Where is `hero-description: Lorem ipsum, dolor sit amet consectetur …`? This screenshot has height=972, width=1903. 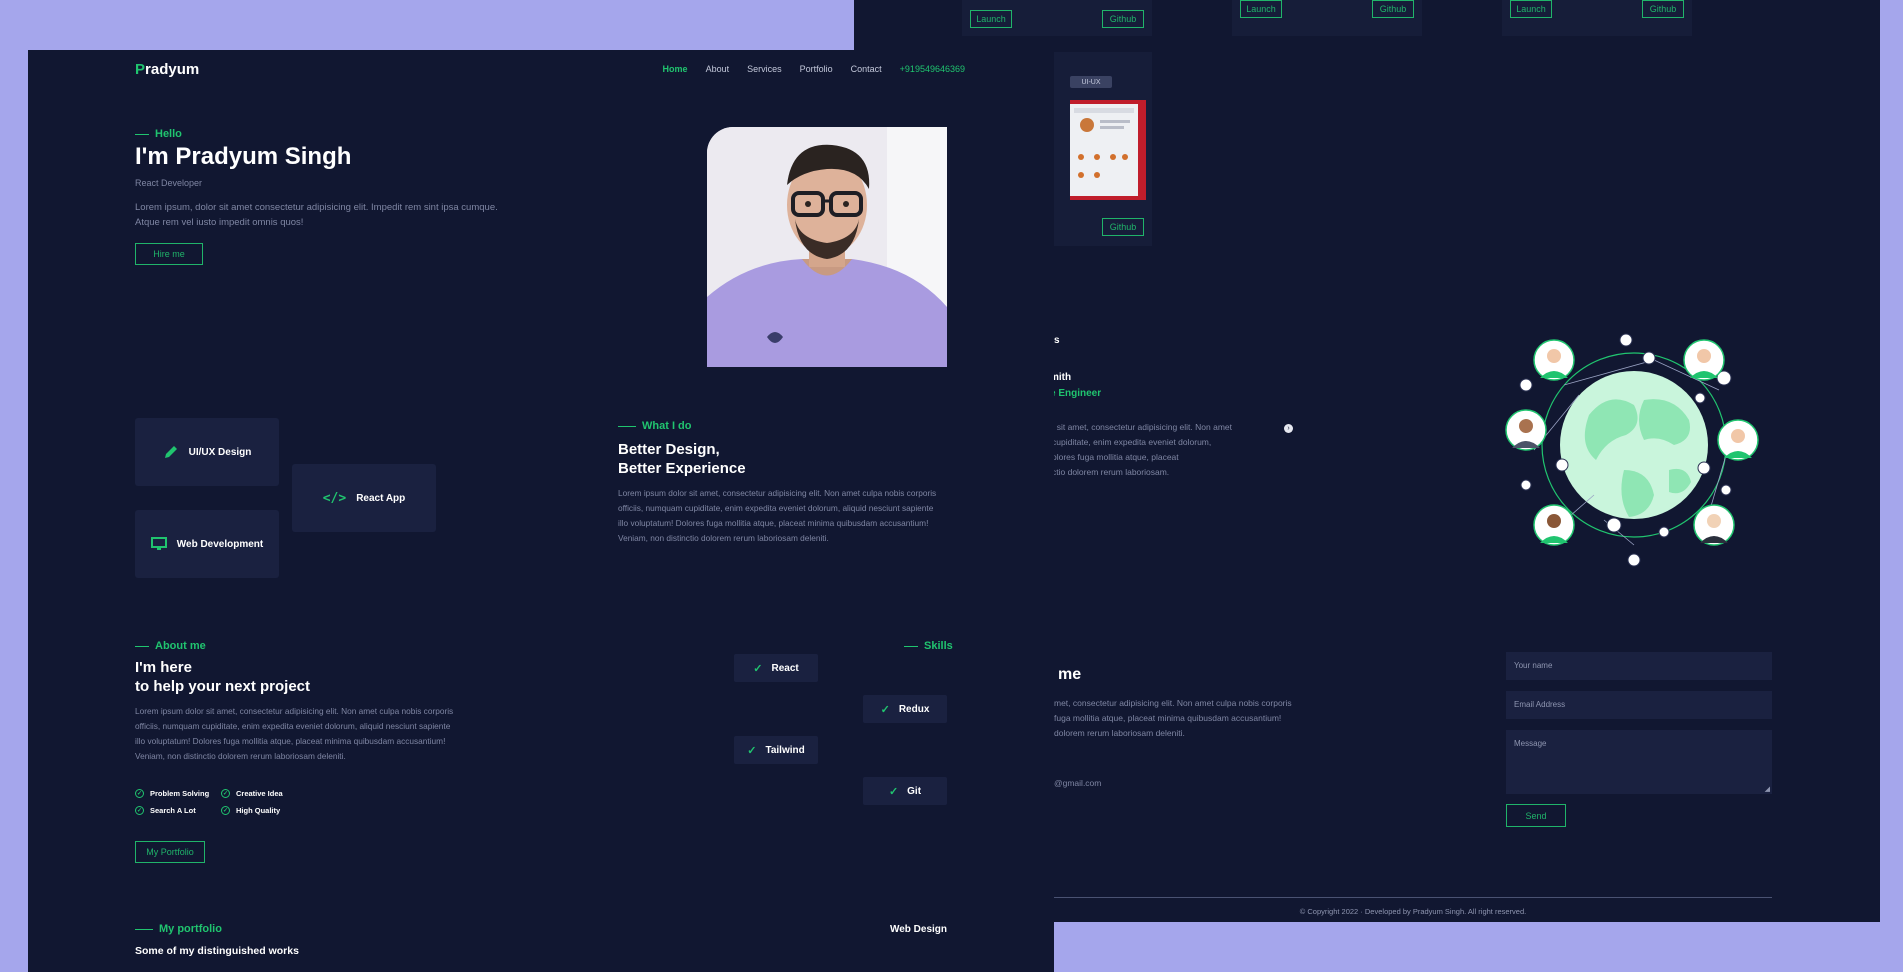
hero-description: Lorem ipsum, dolor sit amet consectetur … is located at coordinates (316, 215).